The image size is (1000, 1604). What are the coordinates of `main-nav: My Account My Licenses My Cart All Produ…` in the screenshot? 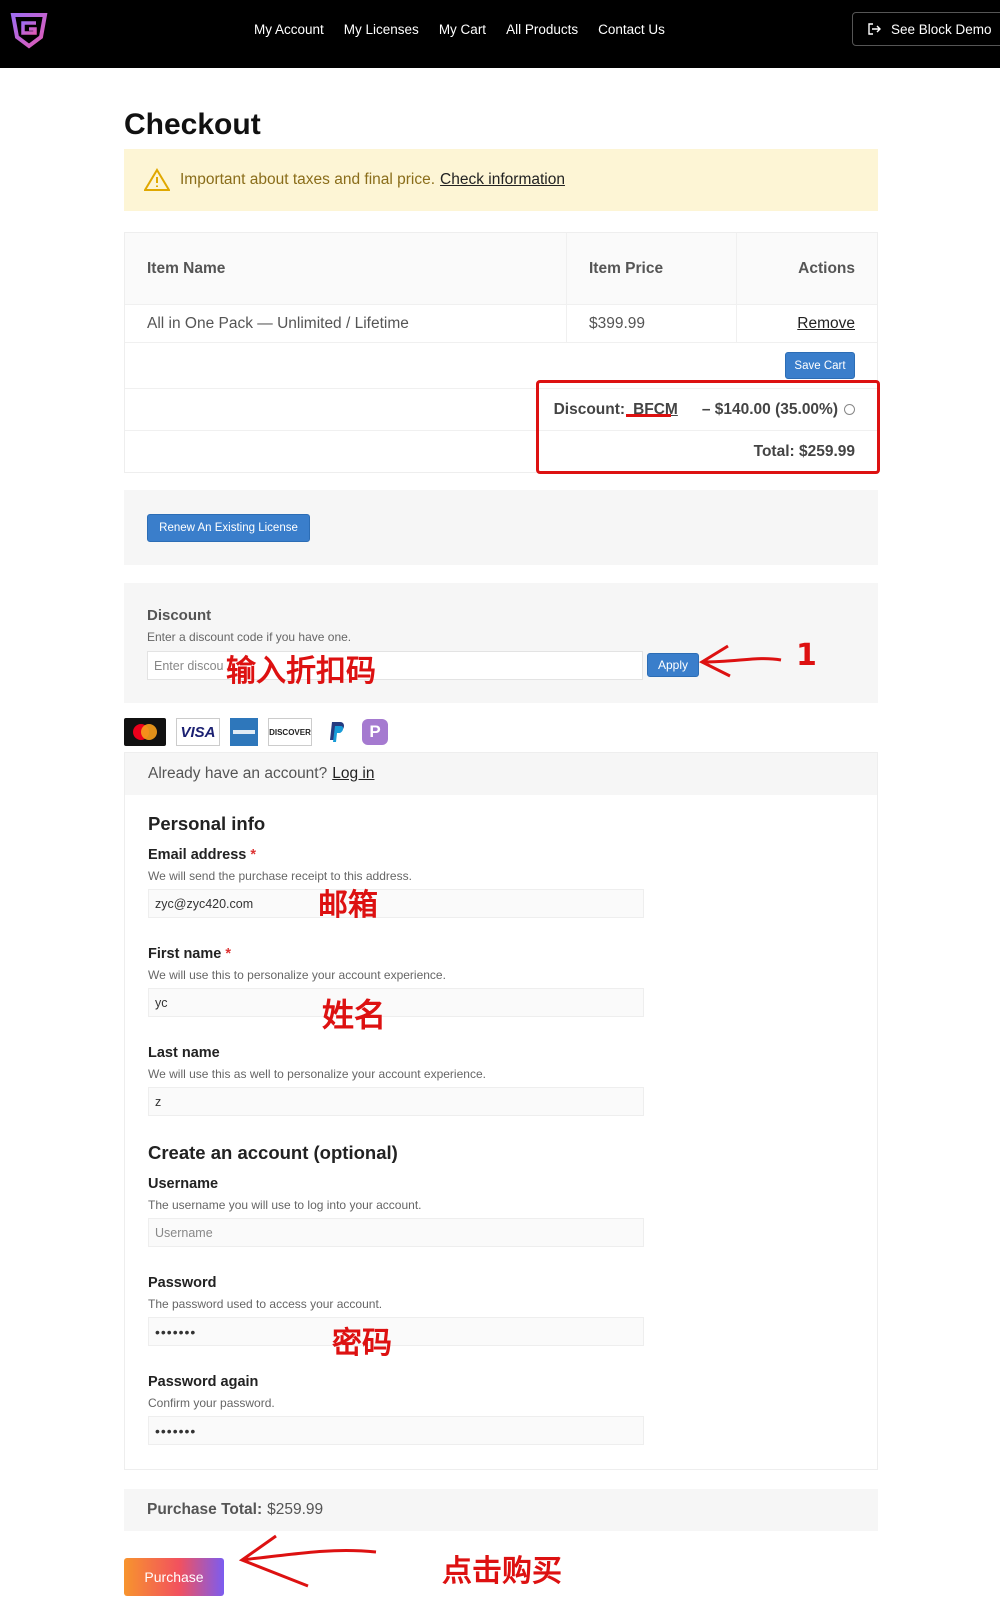 It's located at (459, 29).